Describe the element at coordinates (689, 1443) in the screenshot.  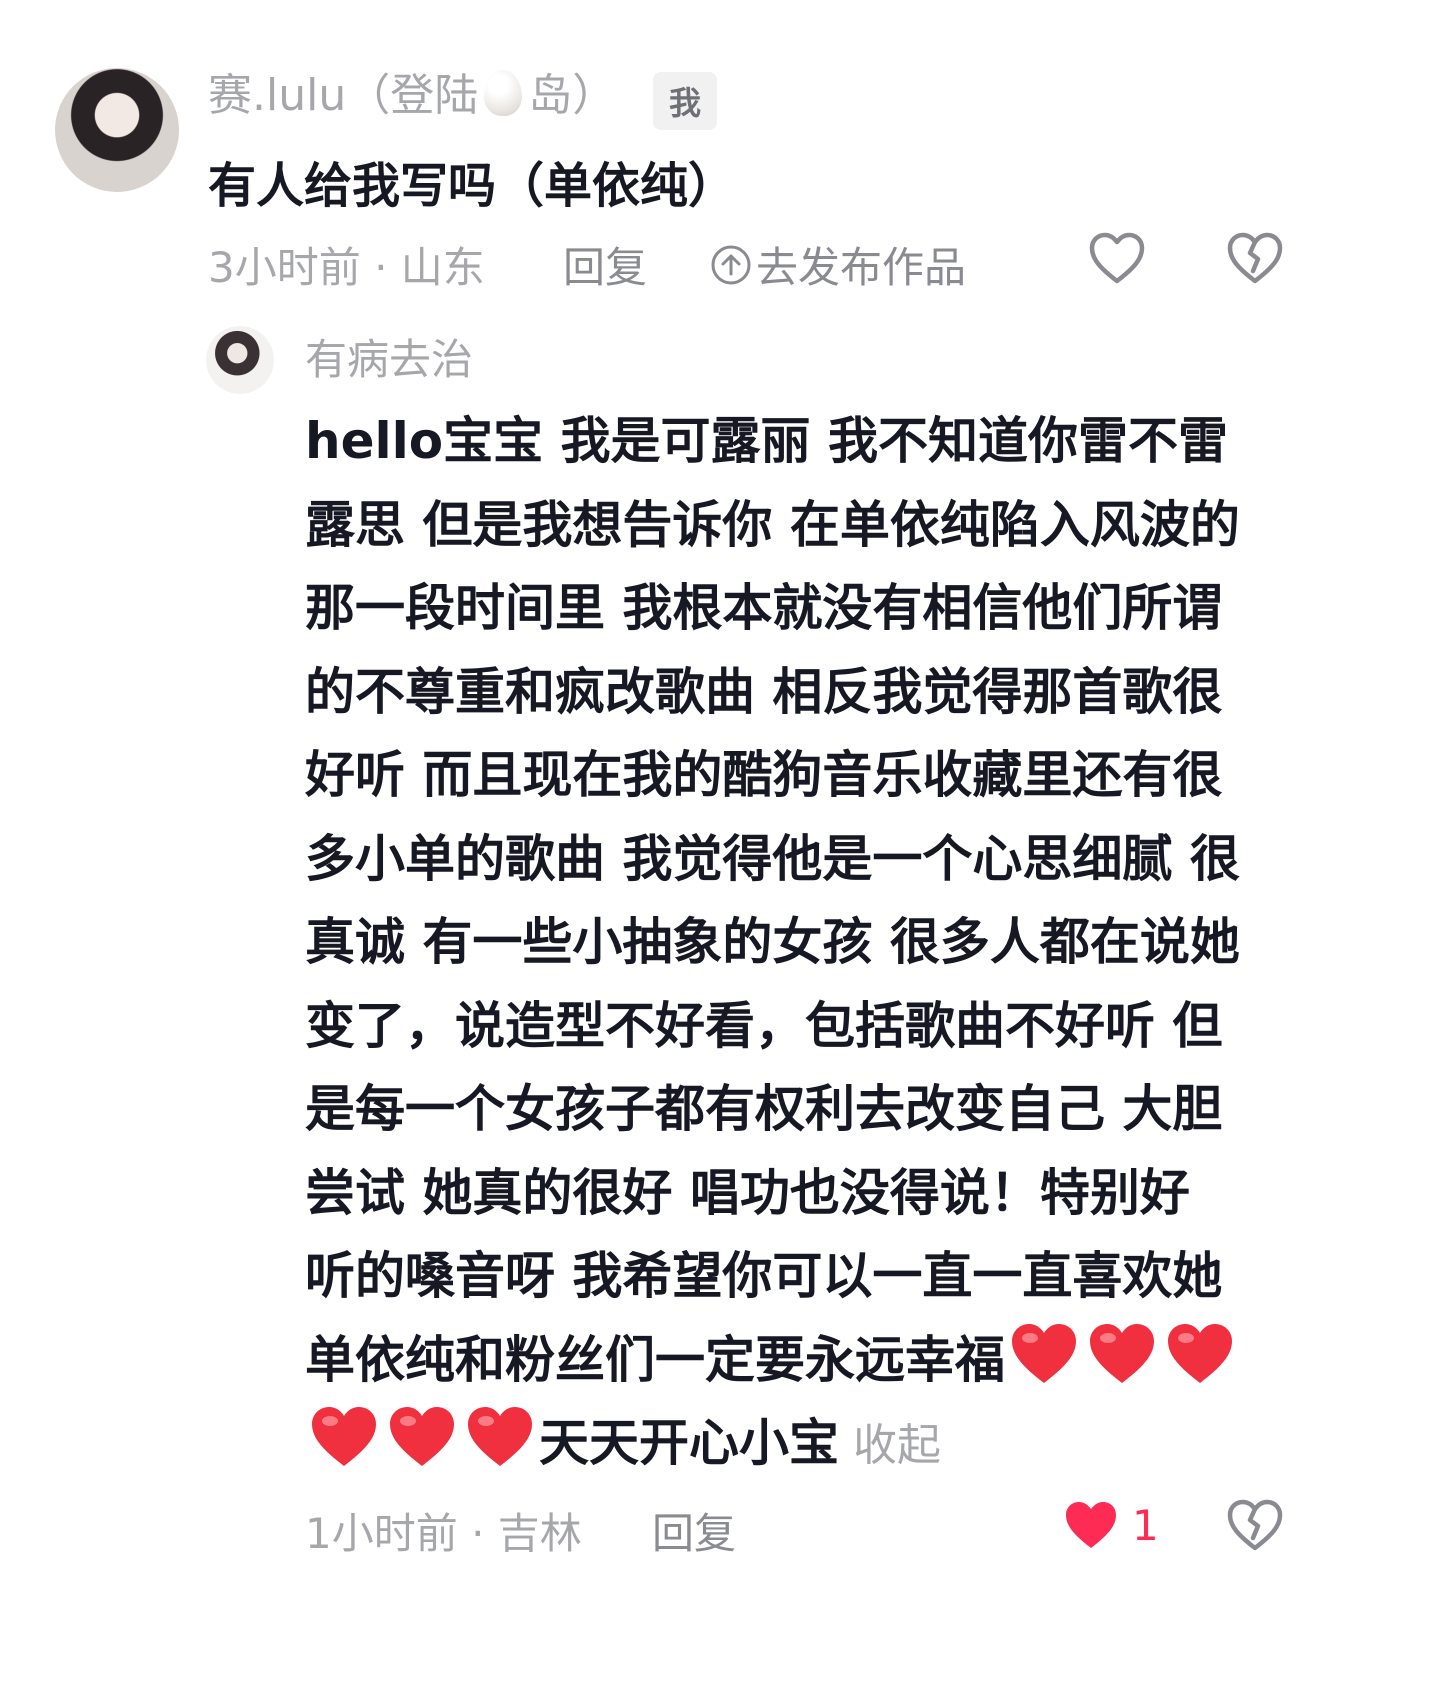
I see `reply-text-fragment: 天天开心小宝` at that location.